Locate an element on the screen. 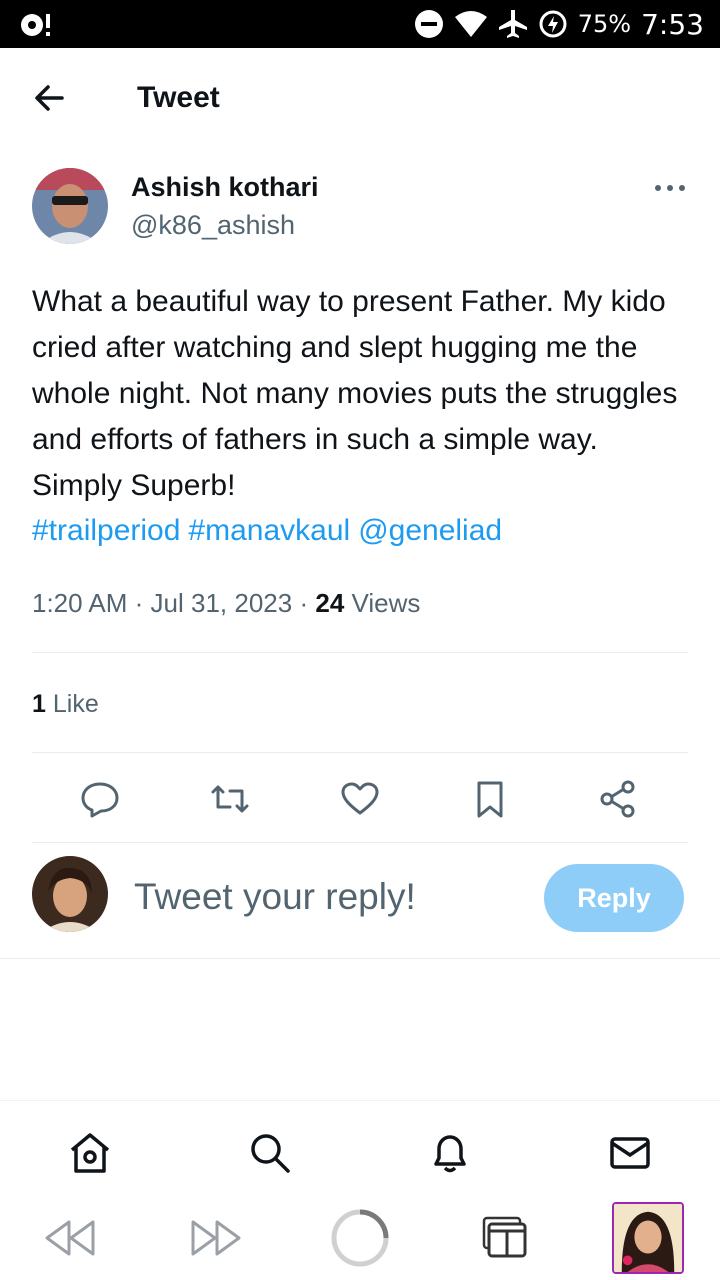 Image resolution: width=720 pixels, height=1280 pixels. hashtag-link: #trailperiod is located at coordinates (106, 530).